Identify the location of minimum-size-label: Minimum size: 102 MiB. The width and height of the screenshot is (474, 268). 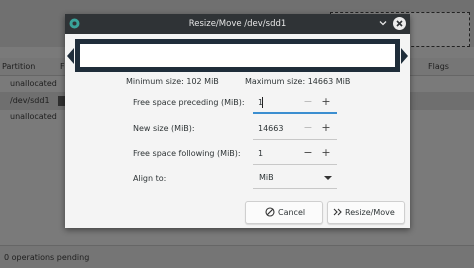
(172, 81).